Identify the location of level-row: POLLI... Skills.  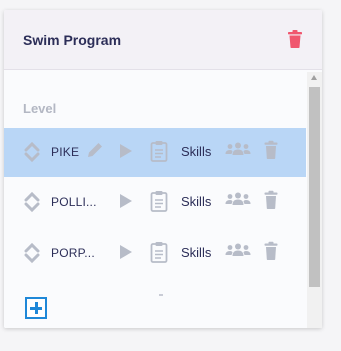
(155, 202).